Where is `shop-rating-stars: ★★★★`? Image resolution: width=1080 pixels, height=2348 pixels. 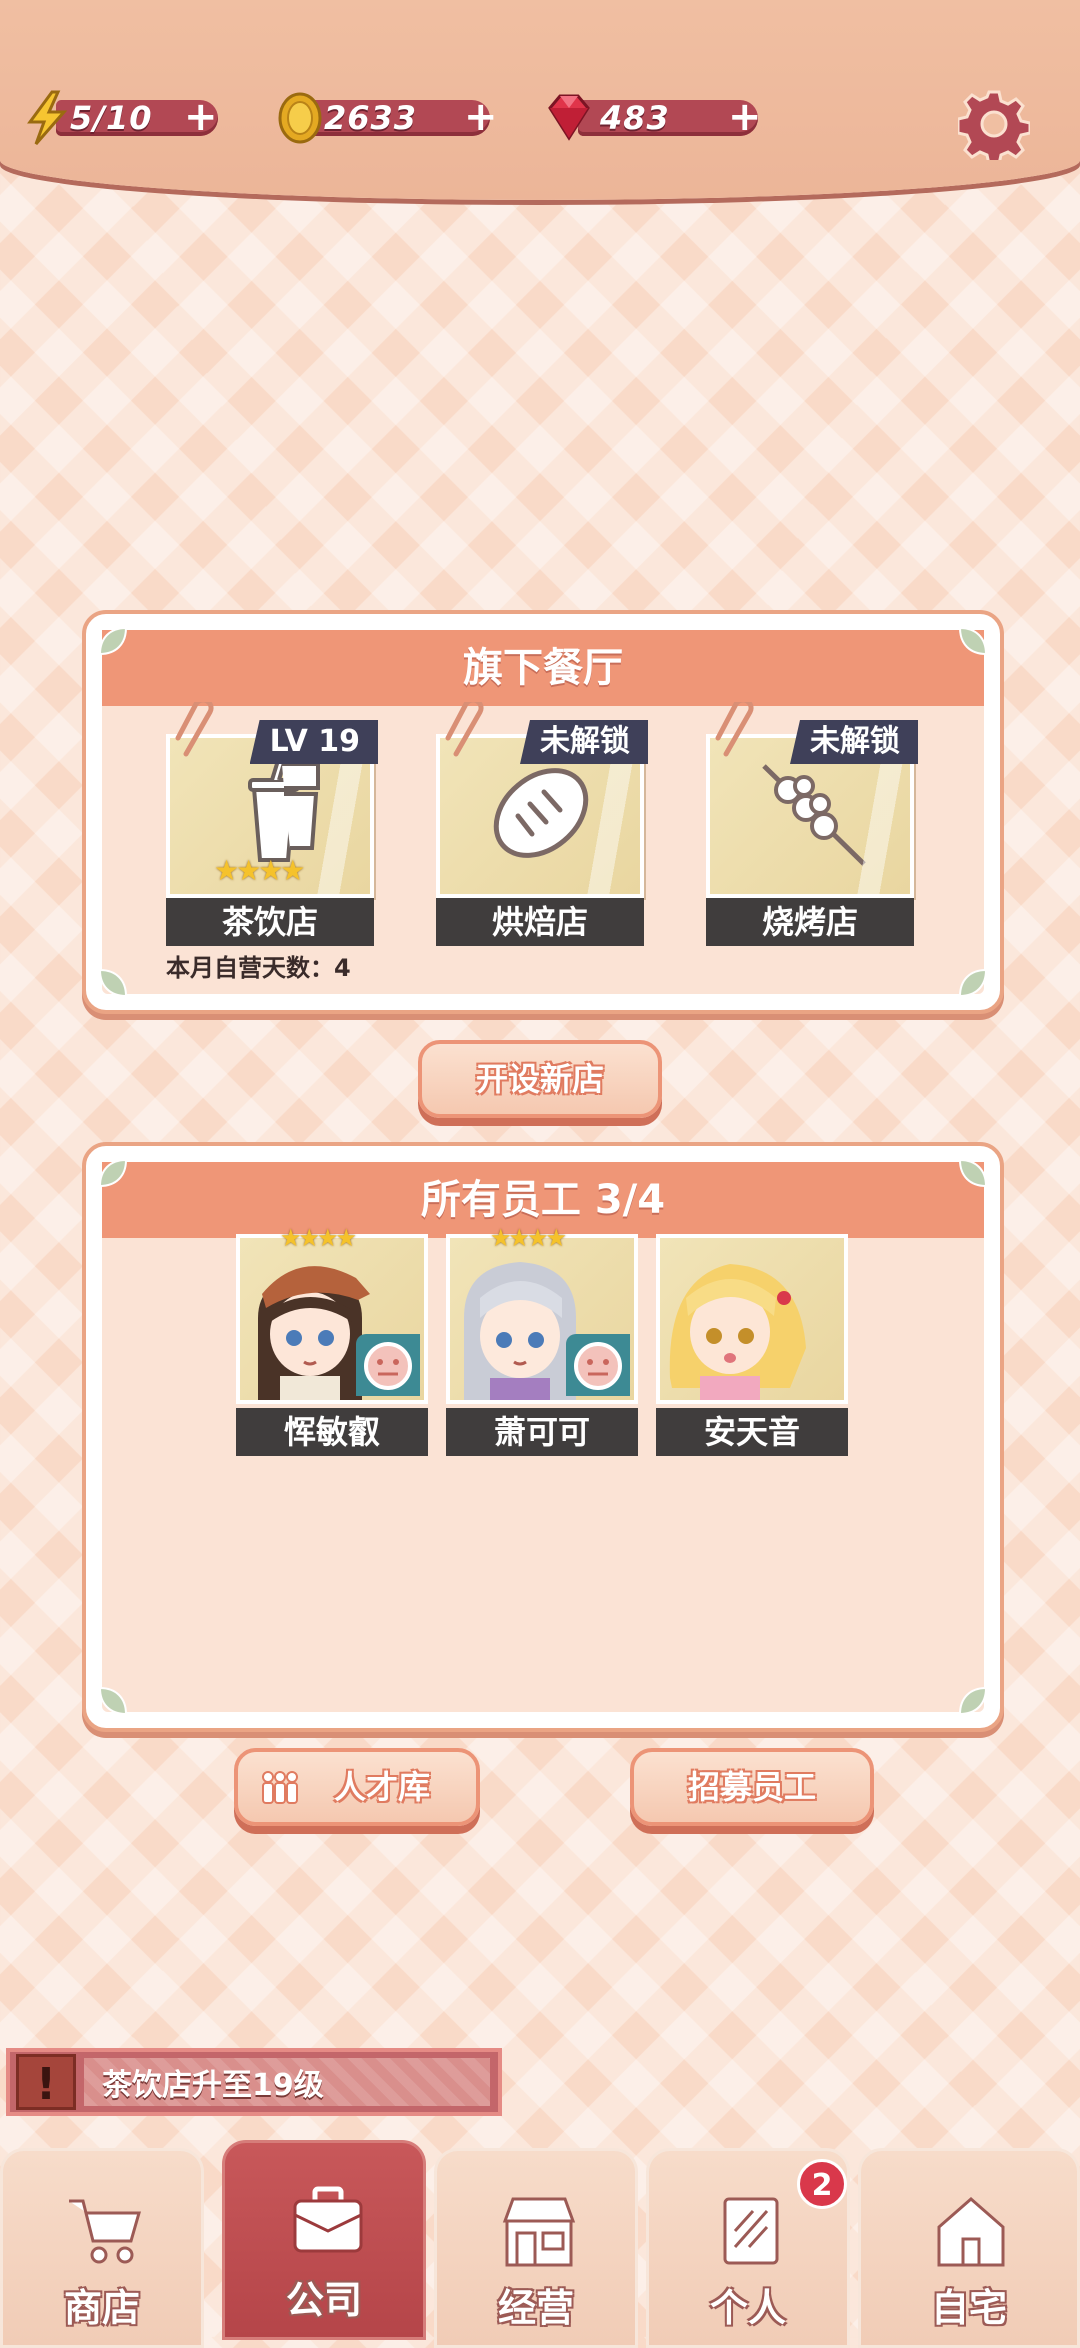 shop-rating-stars: ★★★★ is located at coordinates (259, 870).